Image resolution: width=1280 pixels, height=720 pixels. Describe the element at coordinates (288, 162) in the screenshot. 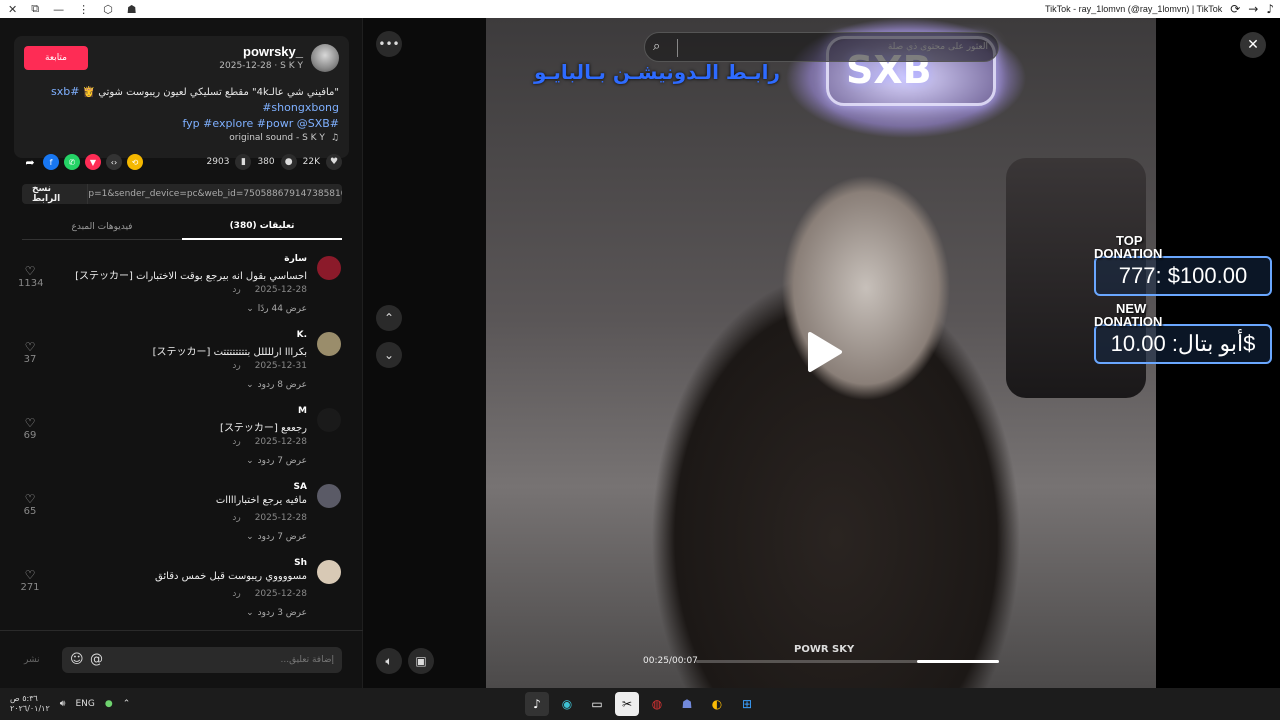

I see `comment-icon: ●` at that location.